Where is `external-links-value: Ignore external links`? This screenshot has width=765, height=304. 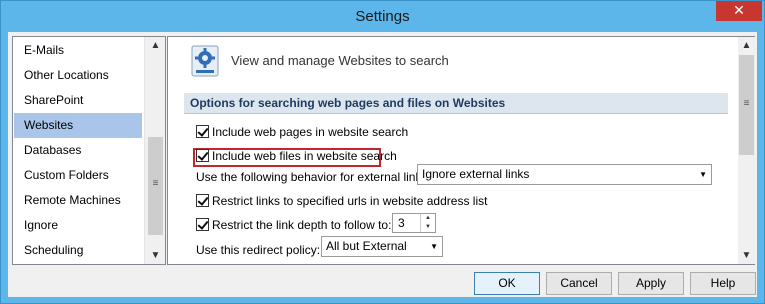 external-links-value: Ignore external links is located at coordinates (476, 174).